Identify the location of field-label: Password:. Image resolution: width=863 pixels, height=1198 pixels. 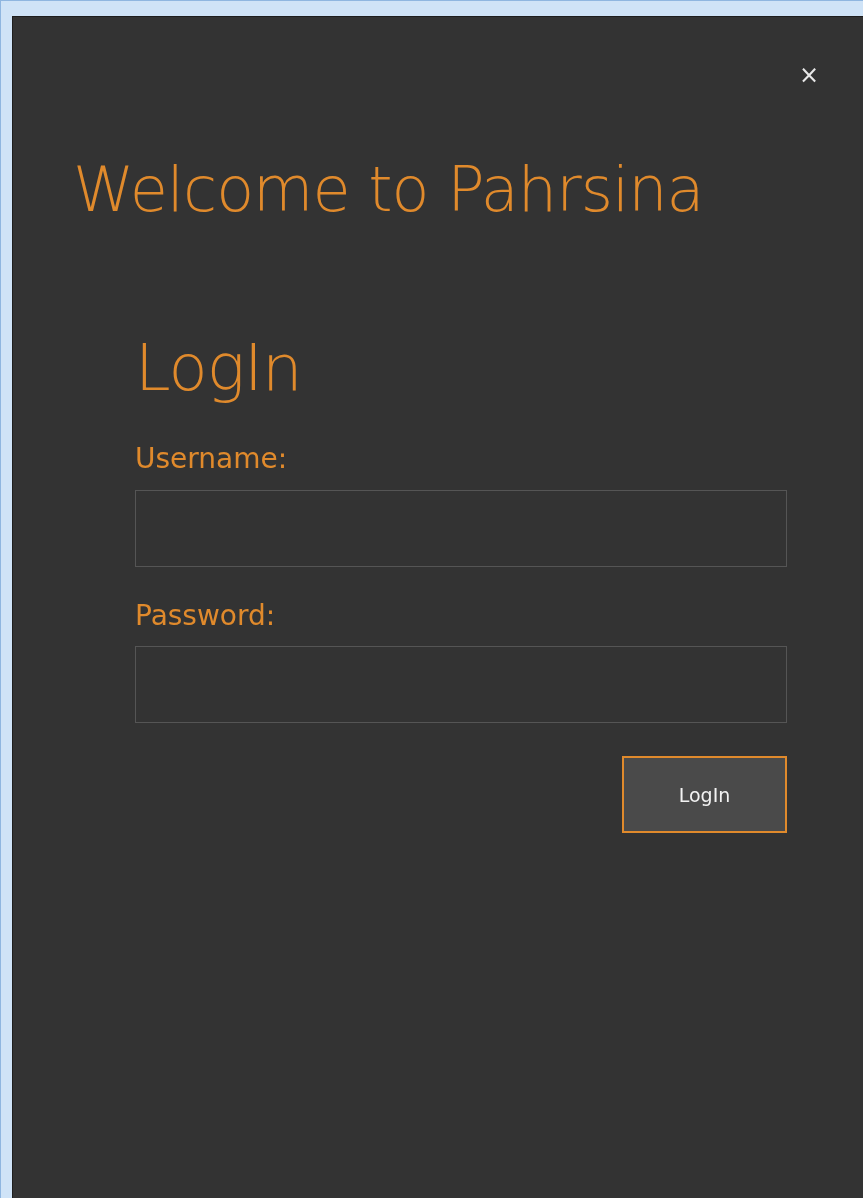
(205, 615).